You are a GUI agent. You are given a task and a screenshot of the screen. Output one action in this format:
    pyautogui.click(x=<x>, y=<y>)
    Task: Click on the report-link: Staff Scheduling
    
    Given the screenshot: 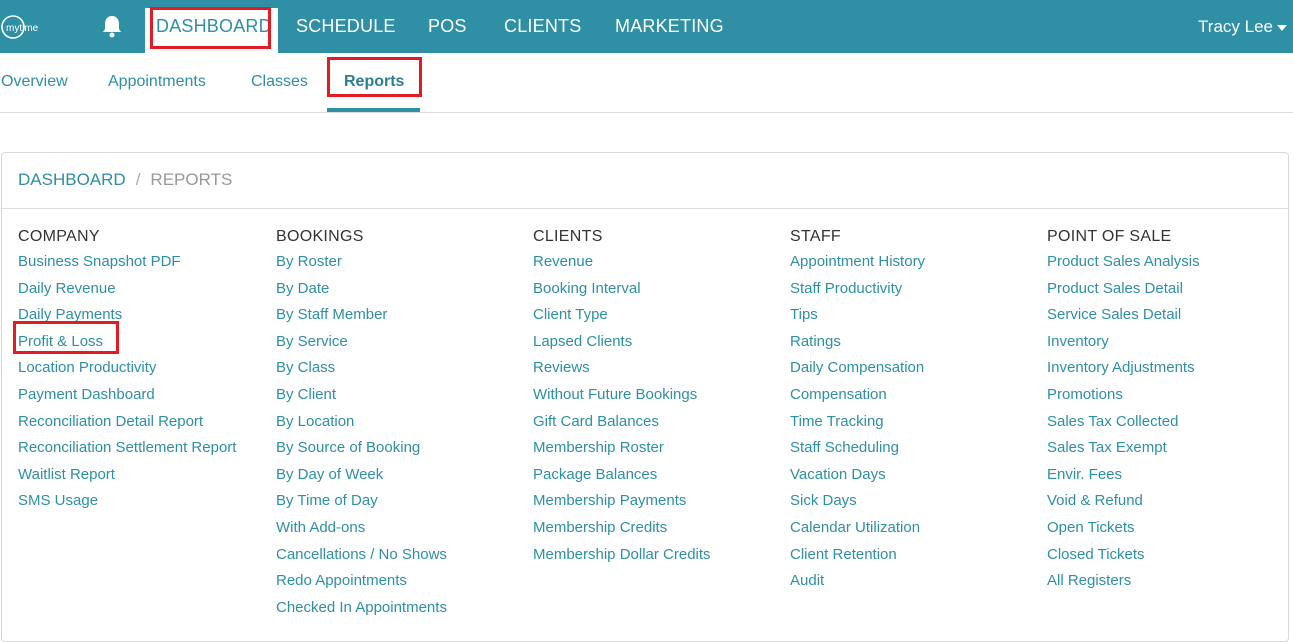 What is the action you would take?
    pyautogui.click(x=910, y=448)
    